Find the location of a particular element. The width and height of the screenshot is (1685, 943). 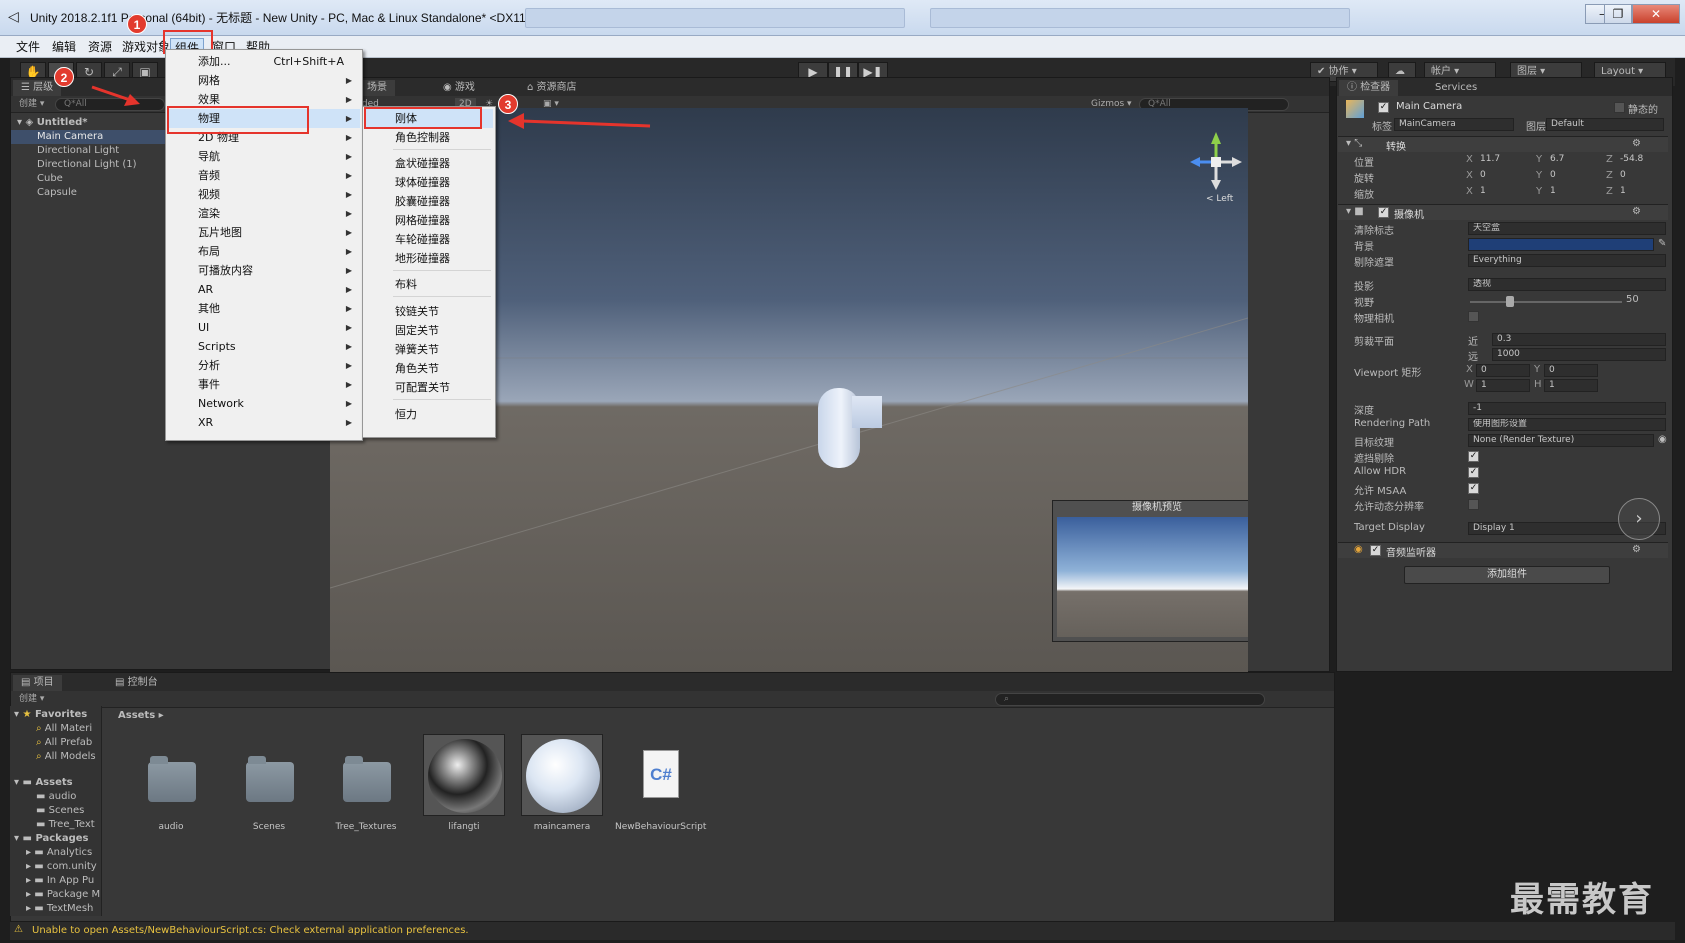

audio-listener-icon: ◉ is located at coordinates (1358, 549).